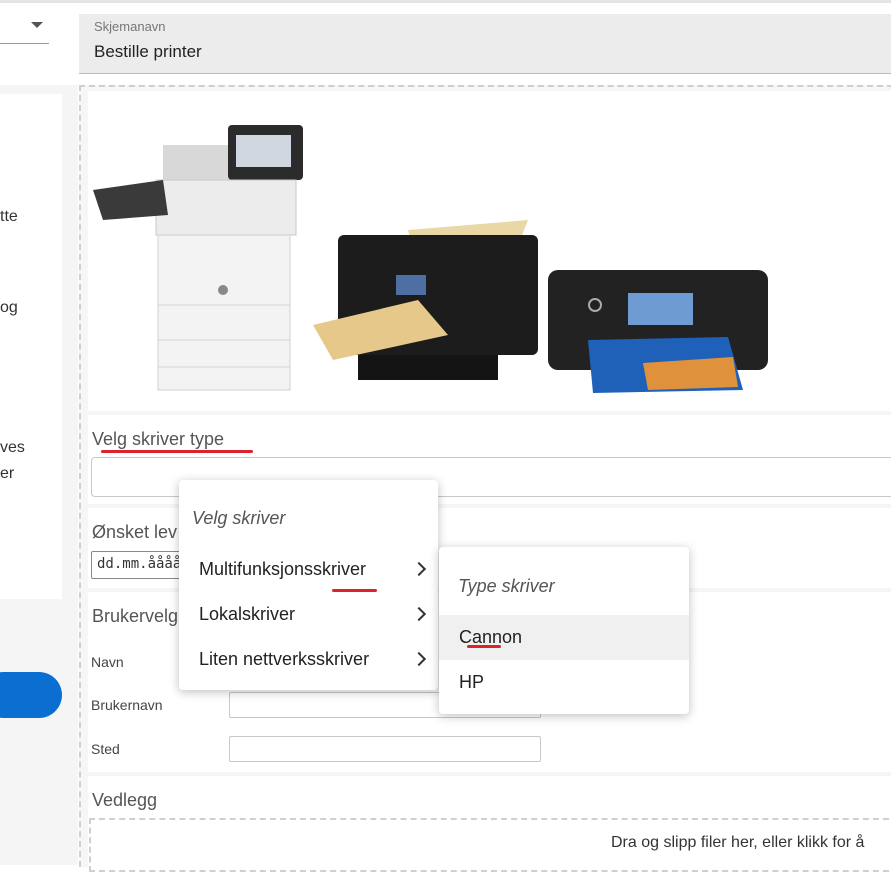  I want to click on chevron-down-icon, so click(37, 25).